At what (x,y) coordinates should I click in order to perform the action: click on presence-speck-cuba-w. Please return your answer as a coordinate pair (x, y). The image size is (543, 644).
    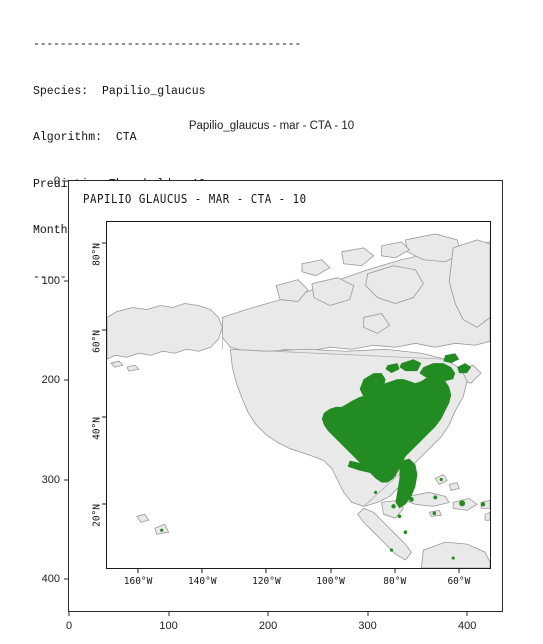
    Looking at the image, I should click on (411, 499).